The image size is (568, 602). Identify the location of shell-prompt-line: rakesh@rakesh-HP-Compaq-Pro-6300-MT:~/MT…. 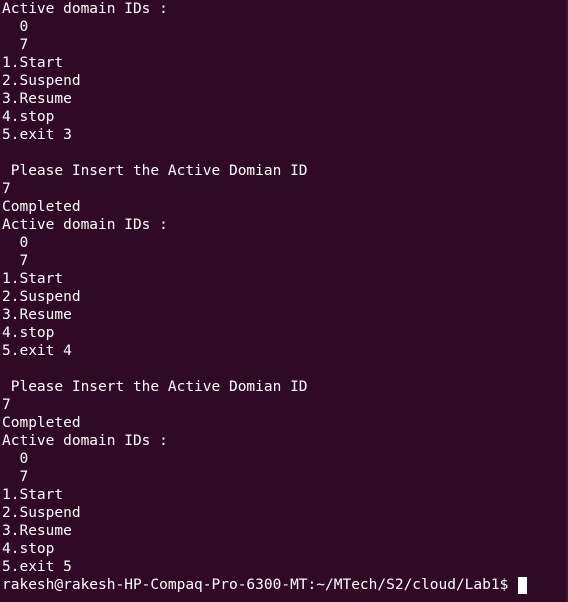
(285, 585).